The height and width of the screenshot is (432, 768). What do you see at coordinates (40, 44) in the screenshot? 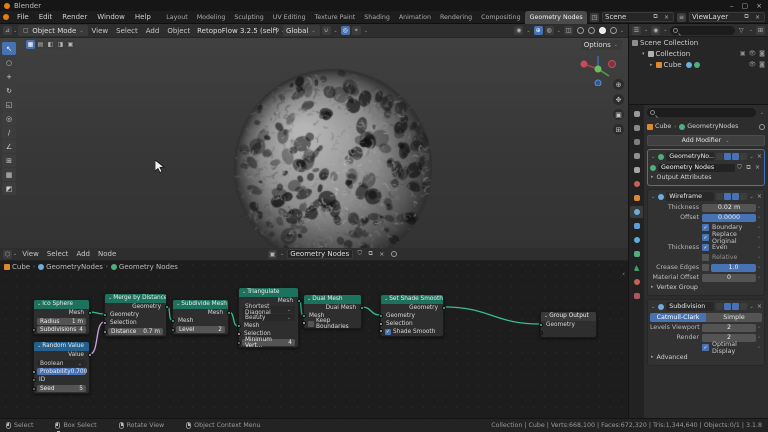
I see `rf-icon-2: ▤` at bounding box center [40, 44].